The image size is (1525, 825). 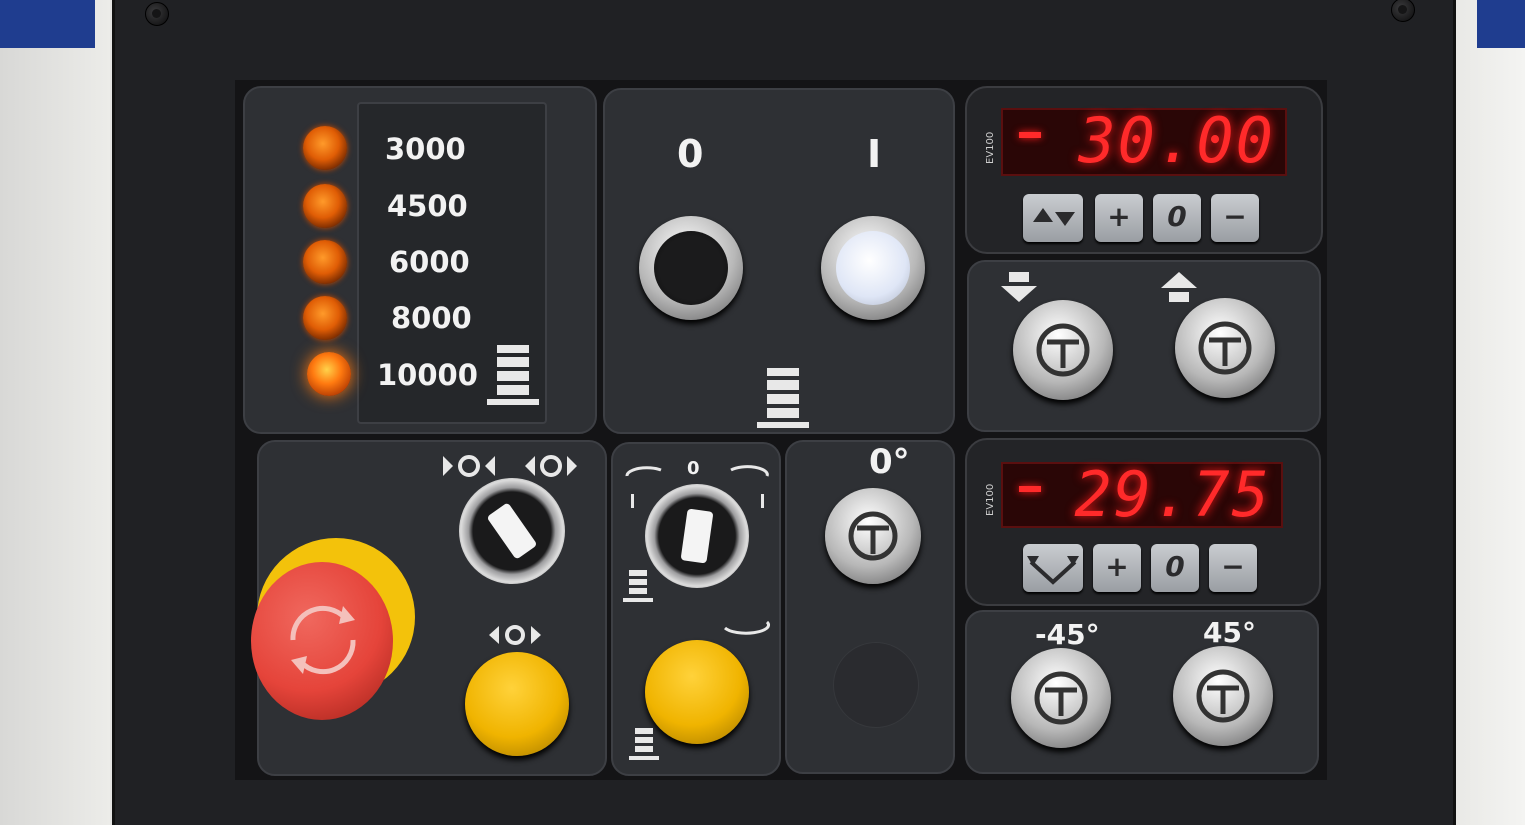 I want to click on speed-label: 4500, so click(x=427, y=206).